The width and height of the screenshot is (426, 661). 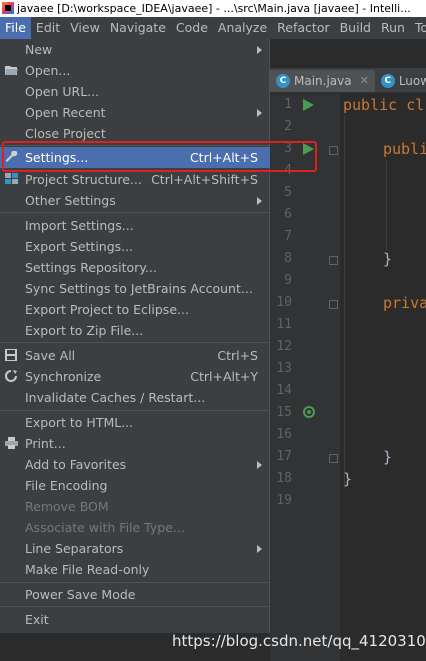 What do you see at coordinates (50, 355) in the screenshot?
I see `menu-item-label: Save All` at bounding box center [50, 355].